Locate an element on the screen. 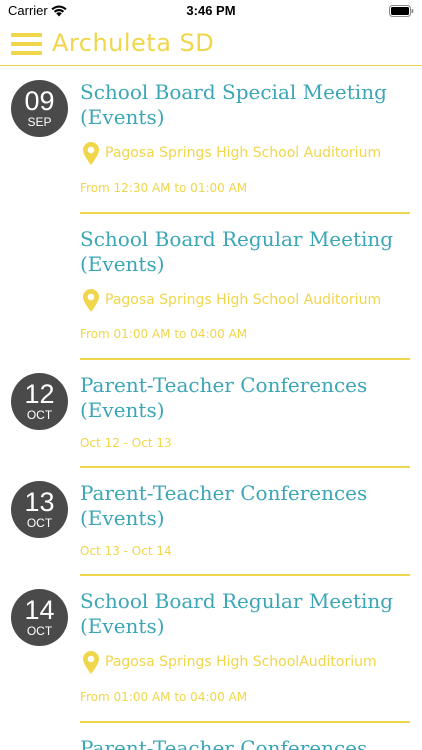 This screenshot has height=750, width=422. date-month: SEP is located at coordinates (39, 122).